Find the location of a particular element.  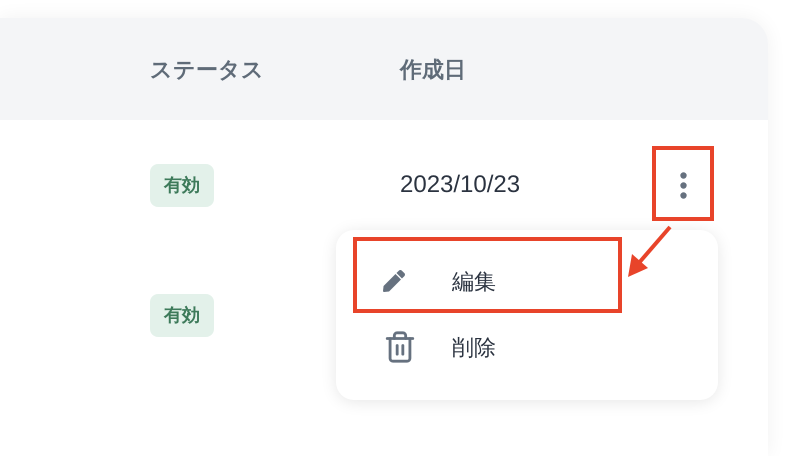

column-header: ステータス is located at coordinates (207, 69).